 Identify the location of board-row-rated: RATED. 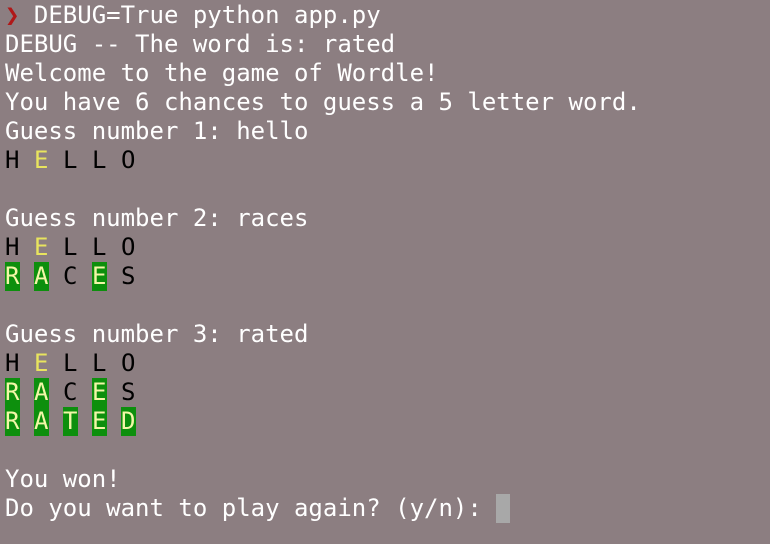
(387, 421).